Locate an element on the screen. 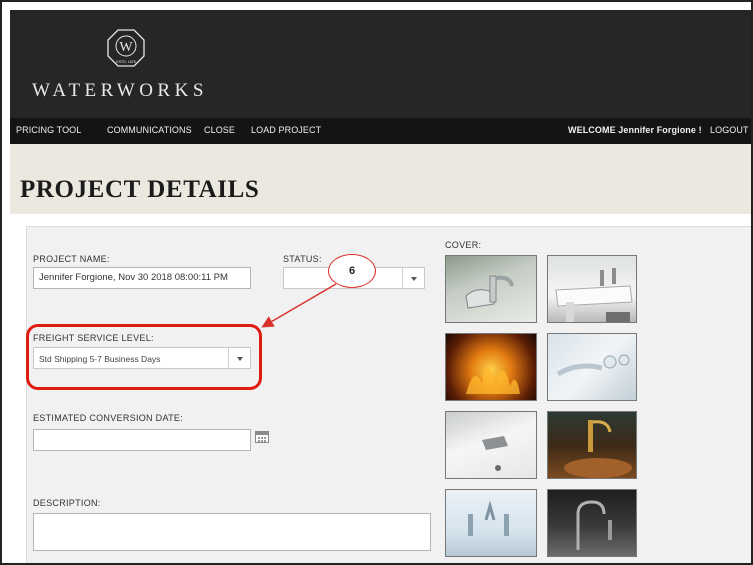 This screenshot has height=565, width=753. step-callout: 6 is located at coordinates (352, 271).